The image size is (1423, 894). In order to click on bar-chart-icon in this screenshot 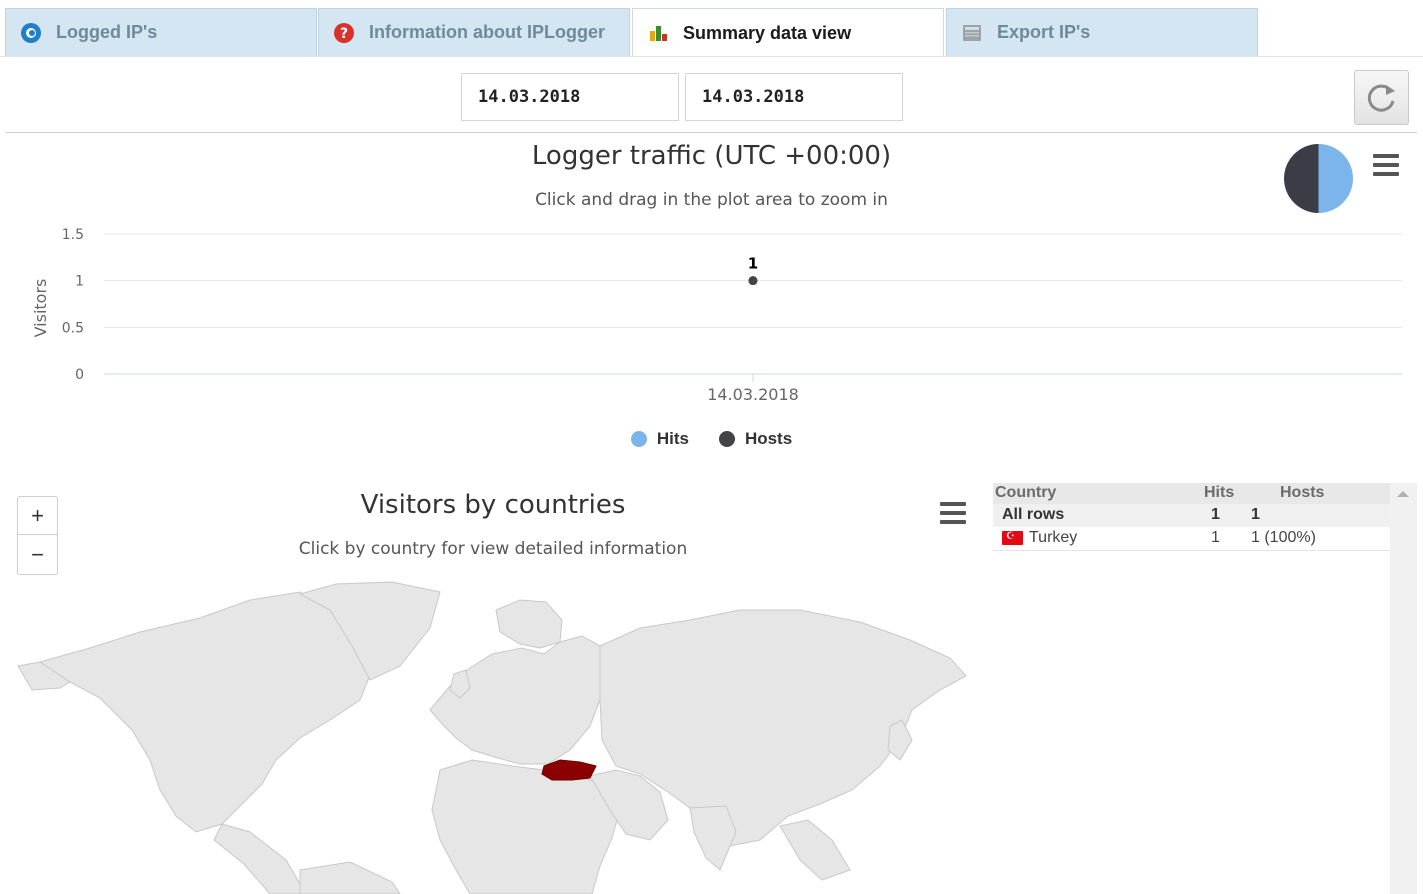, I will do `click(658, 33)`.